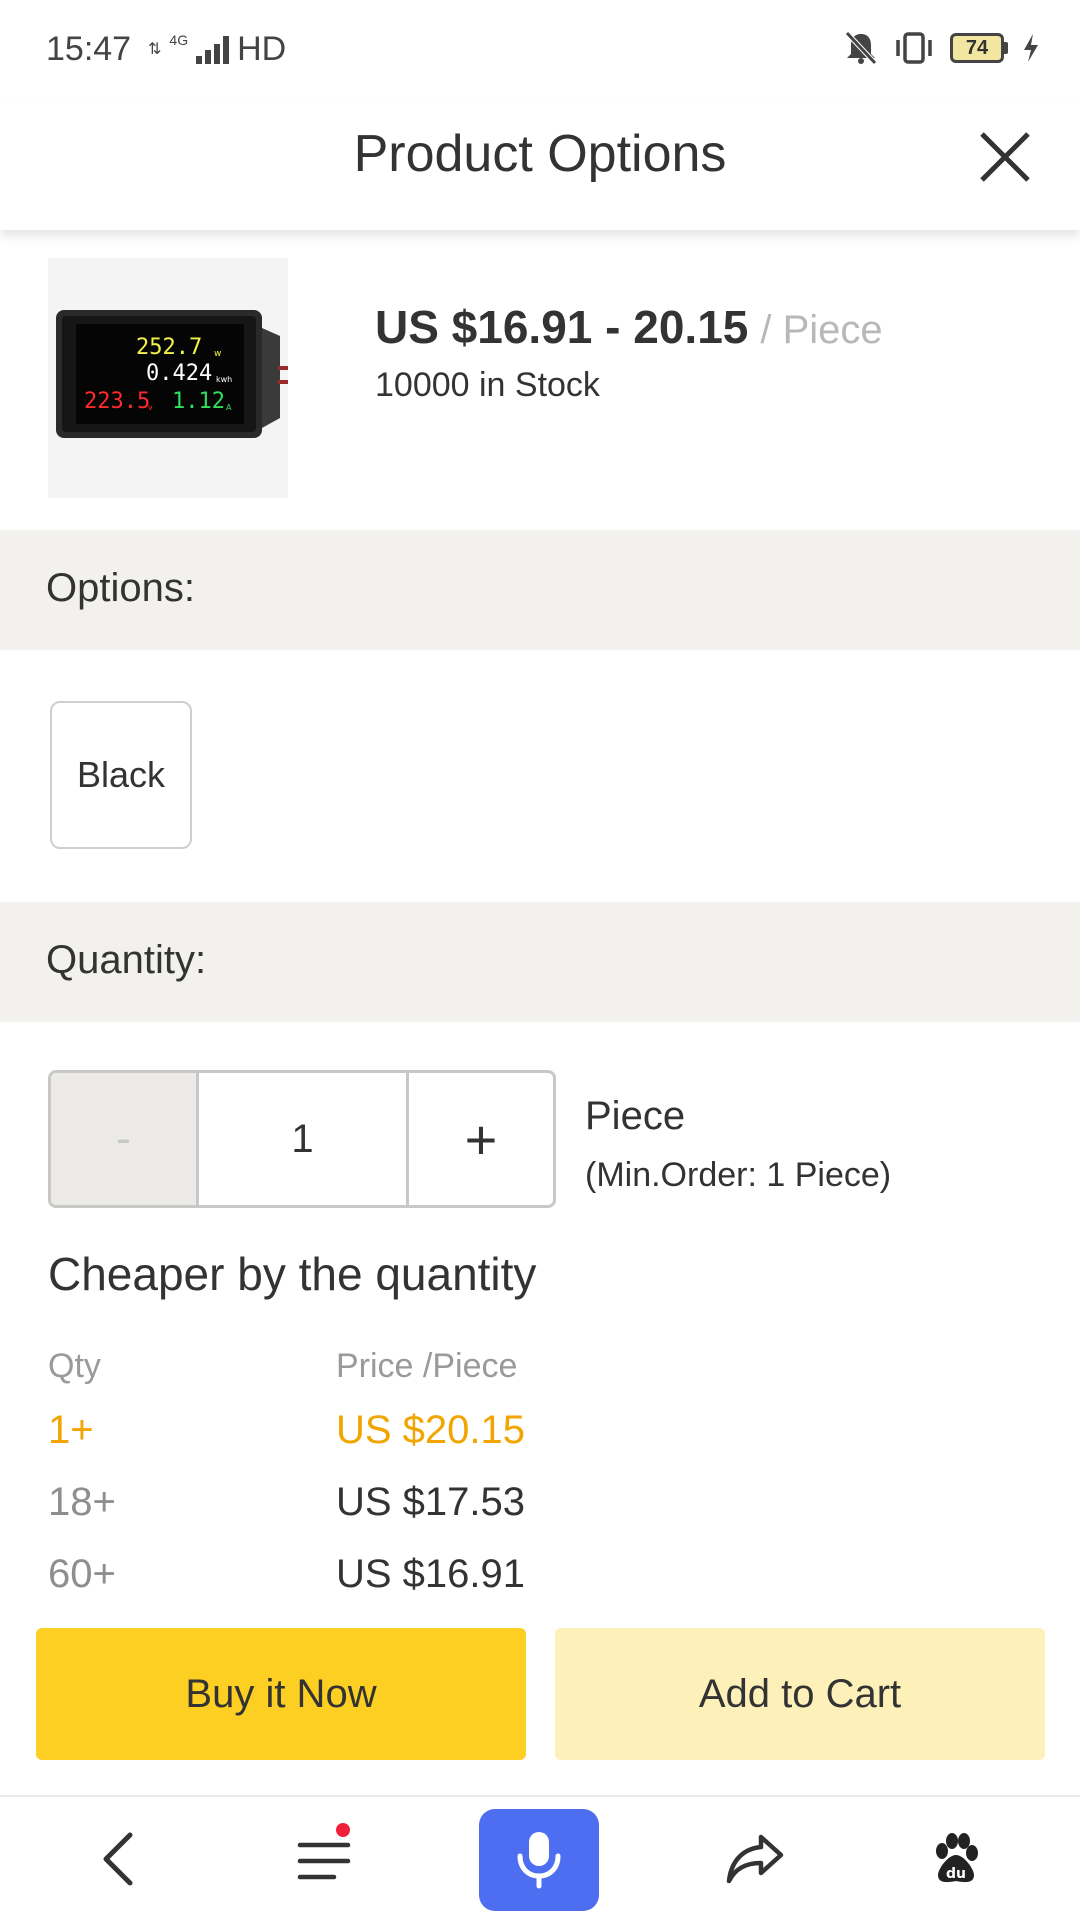 The height and width of the screenshot is (1920, 1080). What do you see at coordinates (82, 1573) in the screenshot?
I see `tier-qty: 60+` at bounding box center [82, 1573].